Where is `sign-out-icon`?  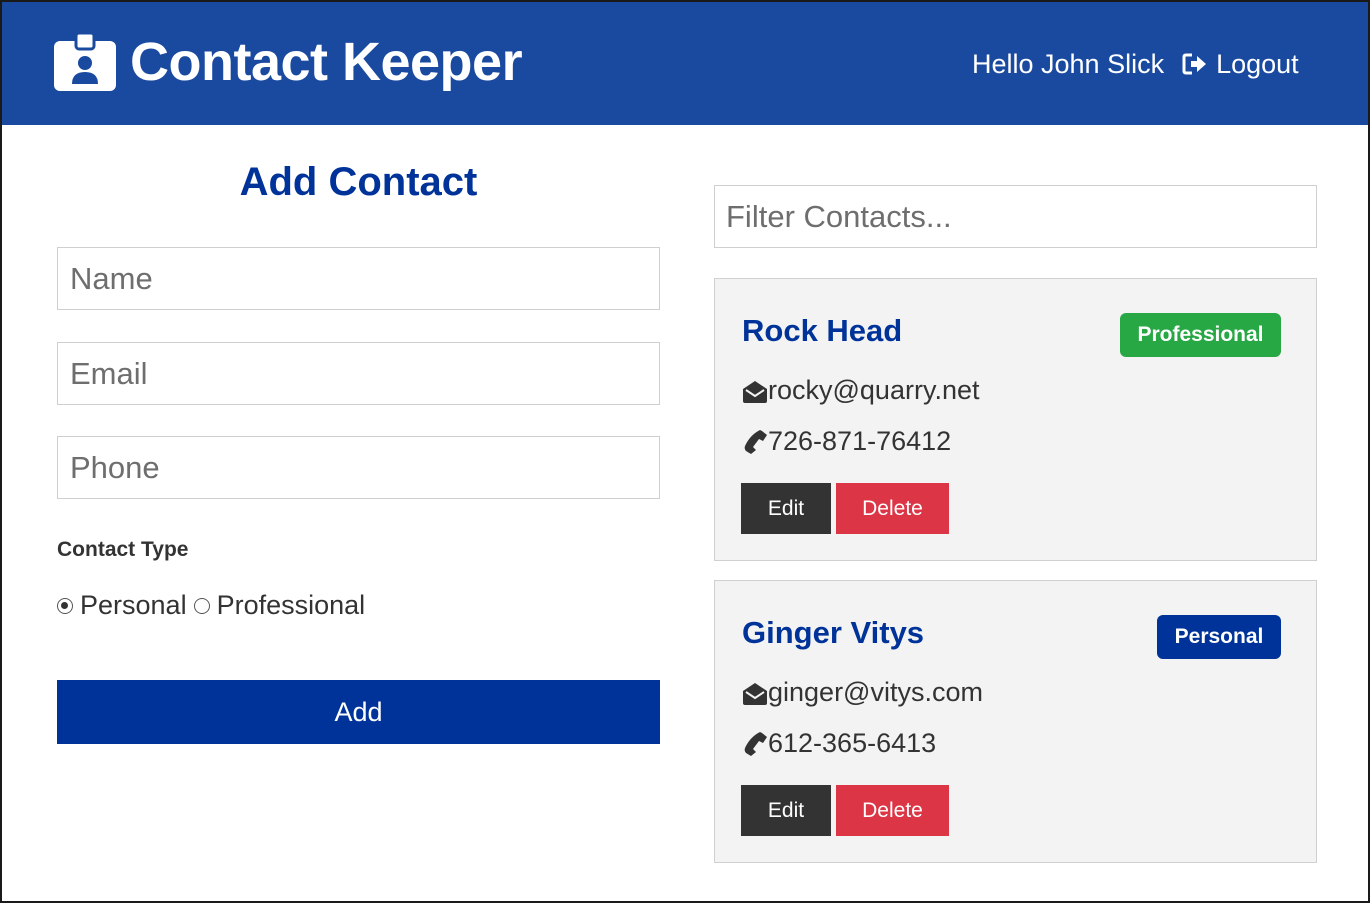
sign-out-icon is located at coordinates (1195, 64).